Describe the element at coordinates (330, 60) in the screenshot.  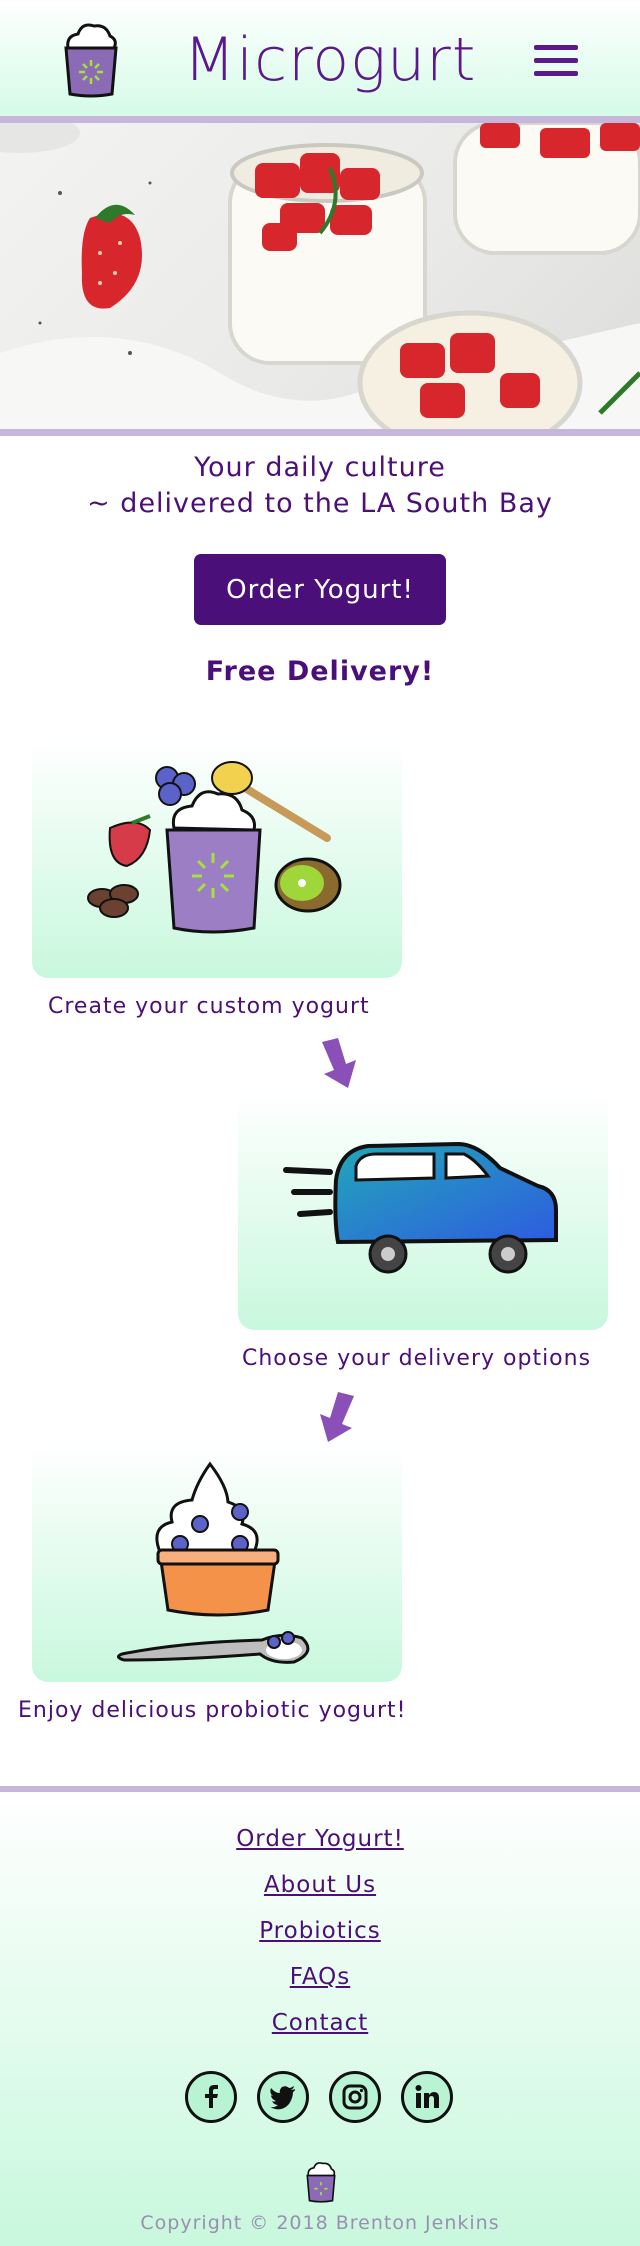
I see `brand-name: Microgurt` at that location.